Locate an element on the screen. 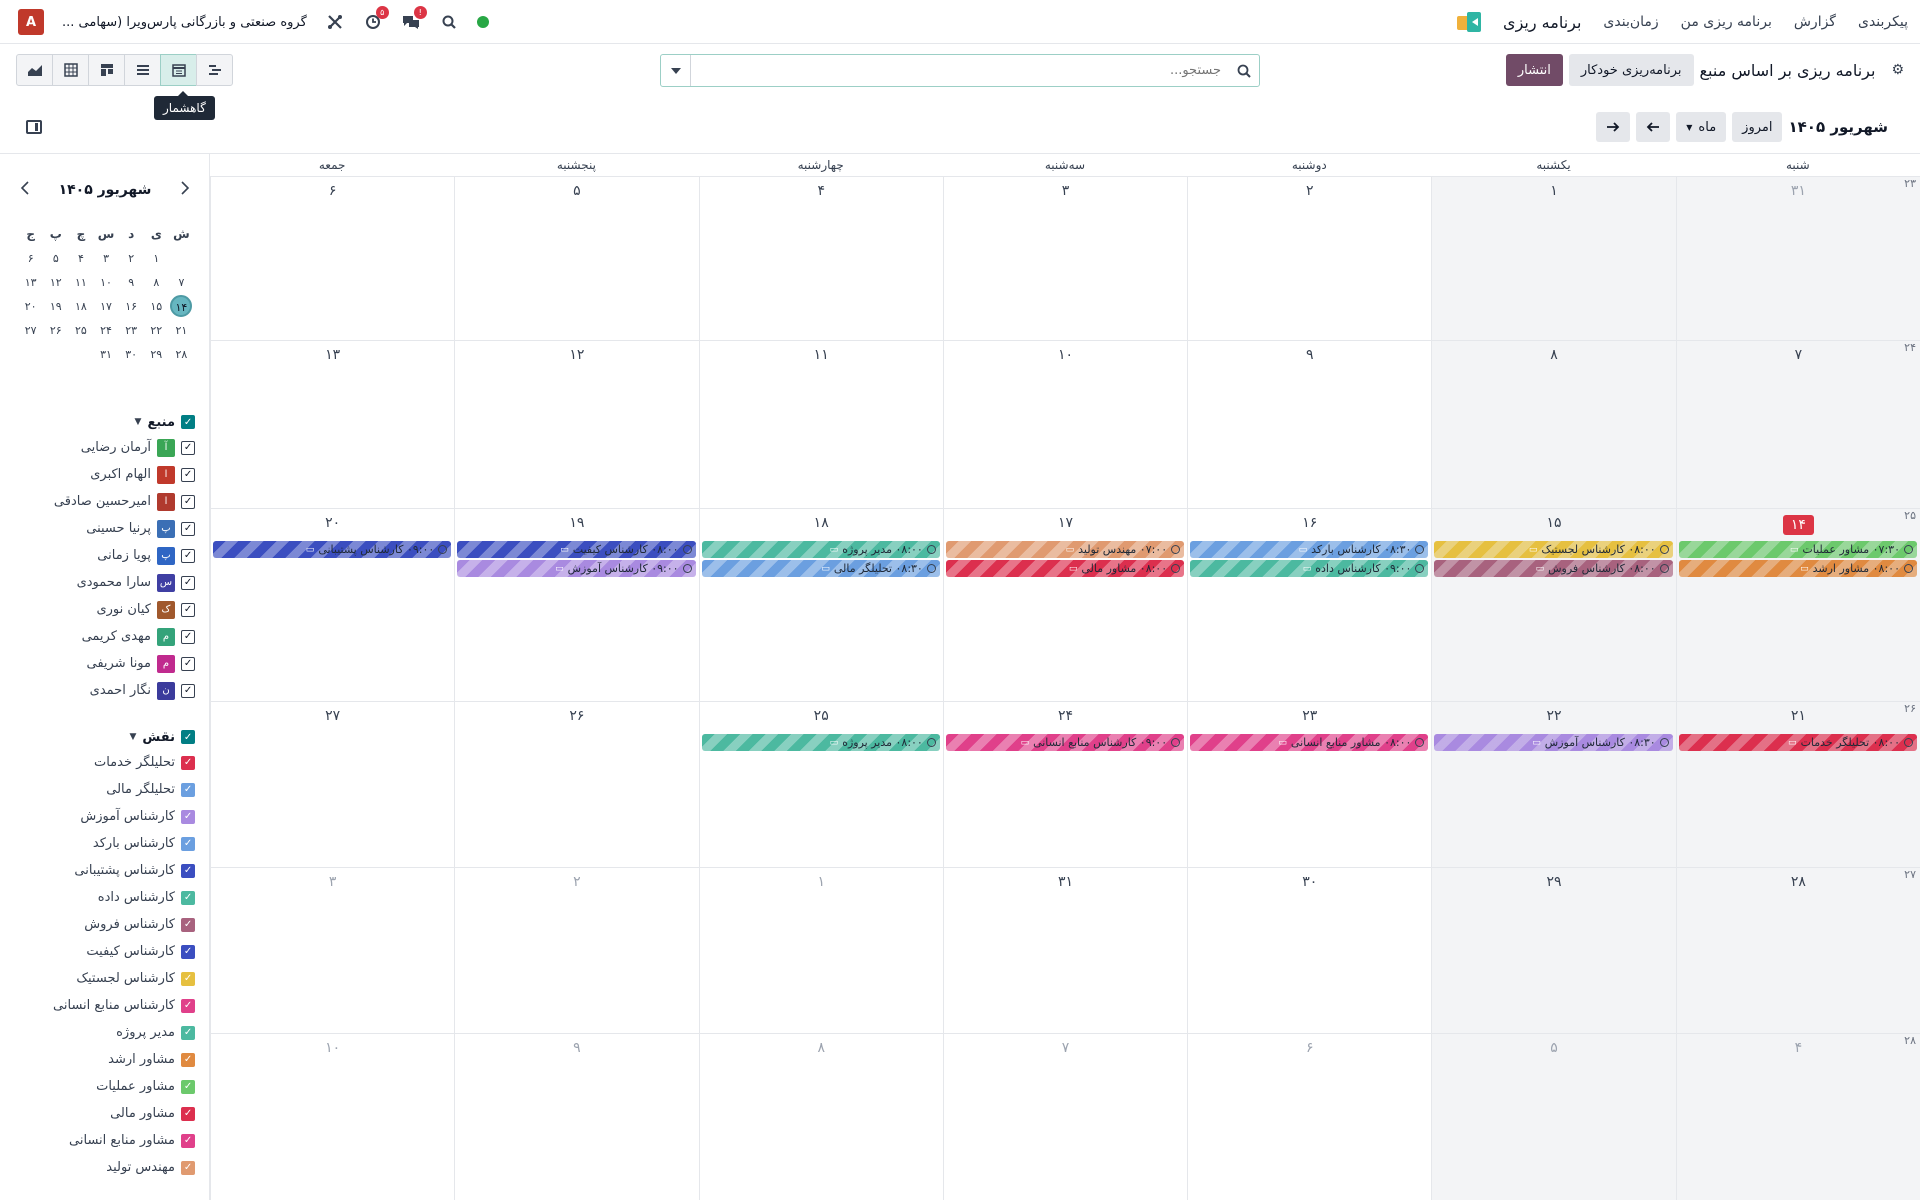  role-filter-item: ✓ کارشناس پشتیبانی is located at coordinates (105, 870).